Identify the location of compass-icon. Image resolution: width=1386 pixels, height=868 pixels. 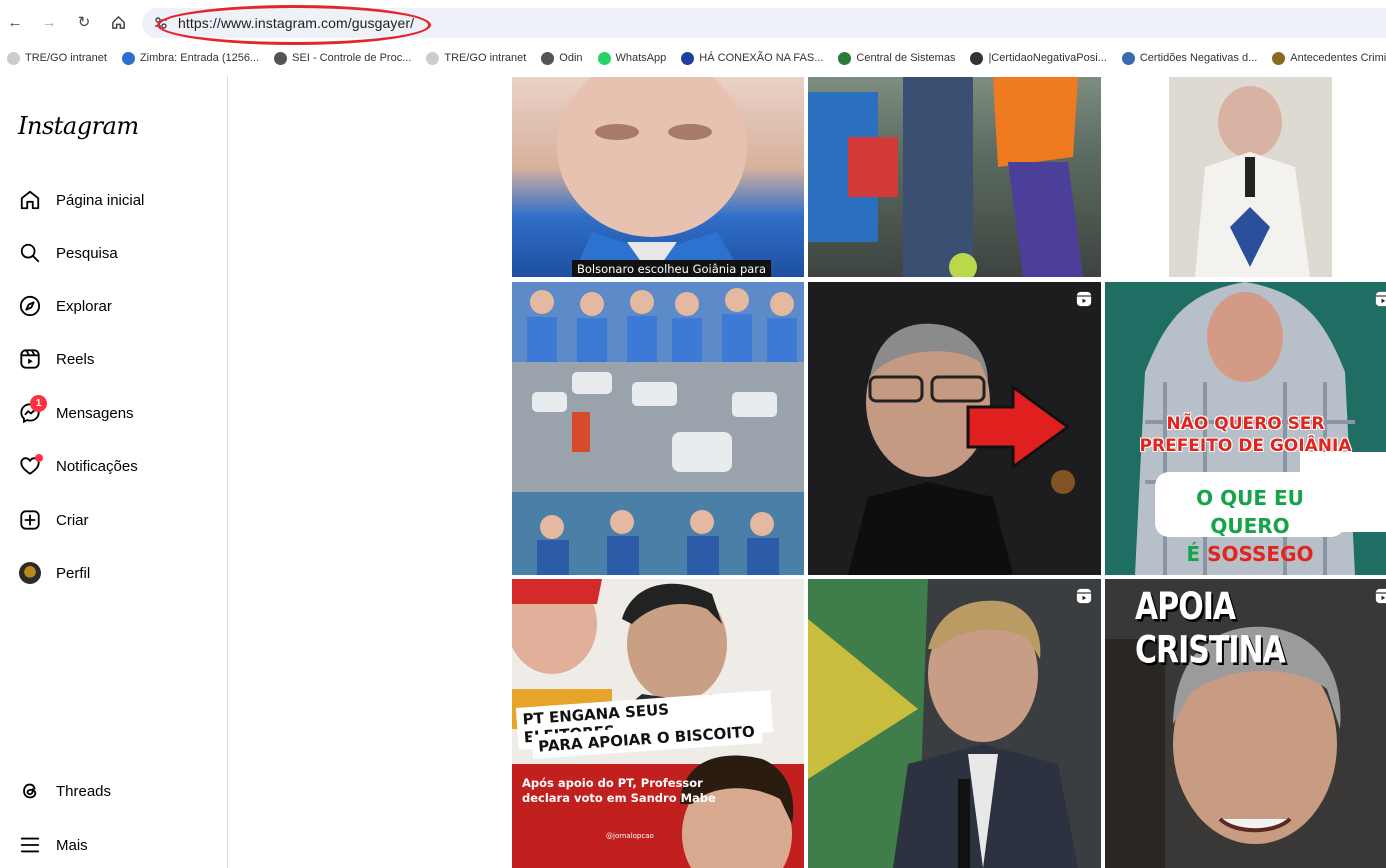
(30, 306).